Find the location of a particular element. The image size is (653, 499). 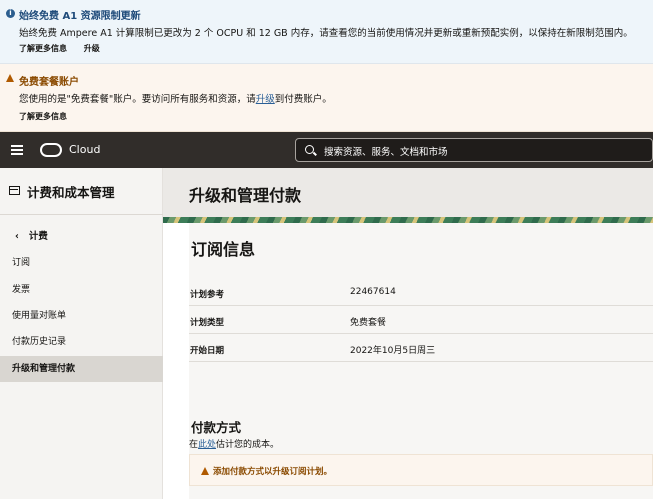

sidebar-item-usage-statements: 使用量对账单 is located at coordinates (81, 316).